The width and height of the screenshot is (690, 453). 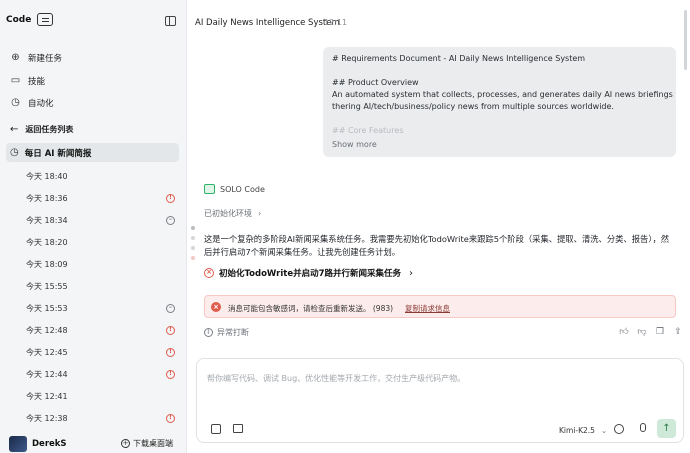 I want to click on thumbs-down-icon: 👎︎, so click(x=642, y=332).